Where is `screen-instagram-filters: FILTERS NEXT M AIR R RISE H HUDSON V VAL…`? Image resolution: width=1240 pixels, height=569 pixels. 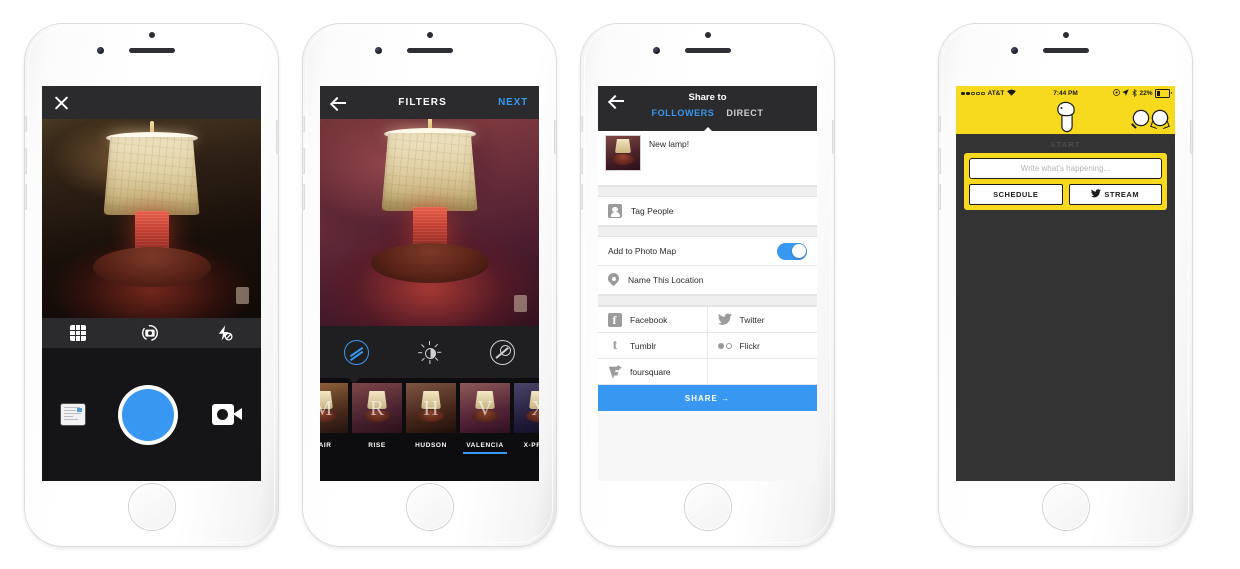 screen-instagram-filters: FILTERS NEXT M AIR R RISE H HUDSON V VAL… is located at coordinates (429, 283).